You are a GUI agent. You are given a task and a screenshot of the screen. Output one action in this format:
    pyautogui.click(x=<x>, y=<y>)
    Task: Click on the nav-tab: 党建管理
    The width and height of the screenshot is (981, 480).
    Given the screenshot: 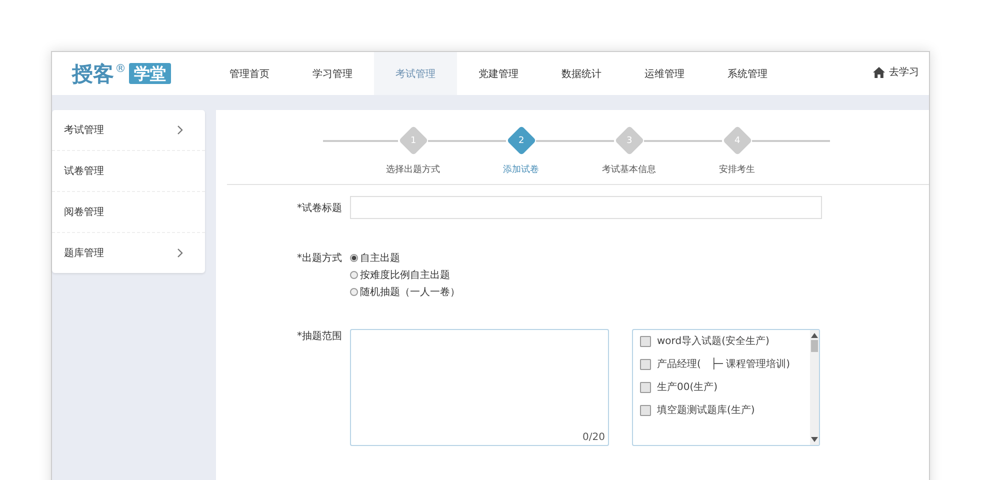 What is the action you would take?
    pyautogui.click(x=498, y=73)
    